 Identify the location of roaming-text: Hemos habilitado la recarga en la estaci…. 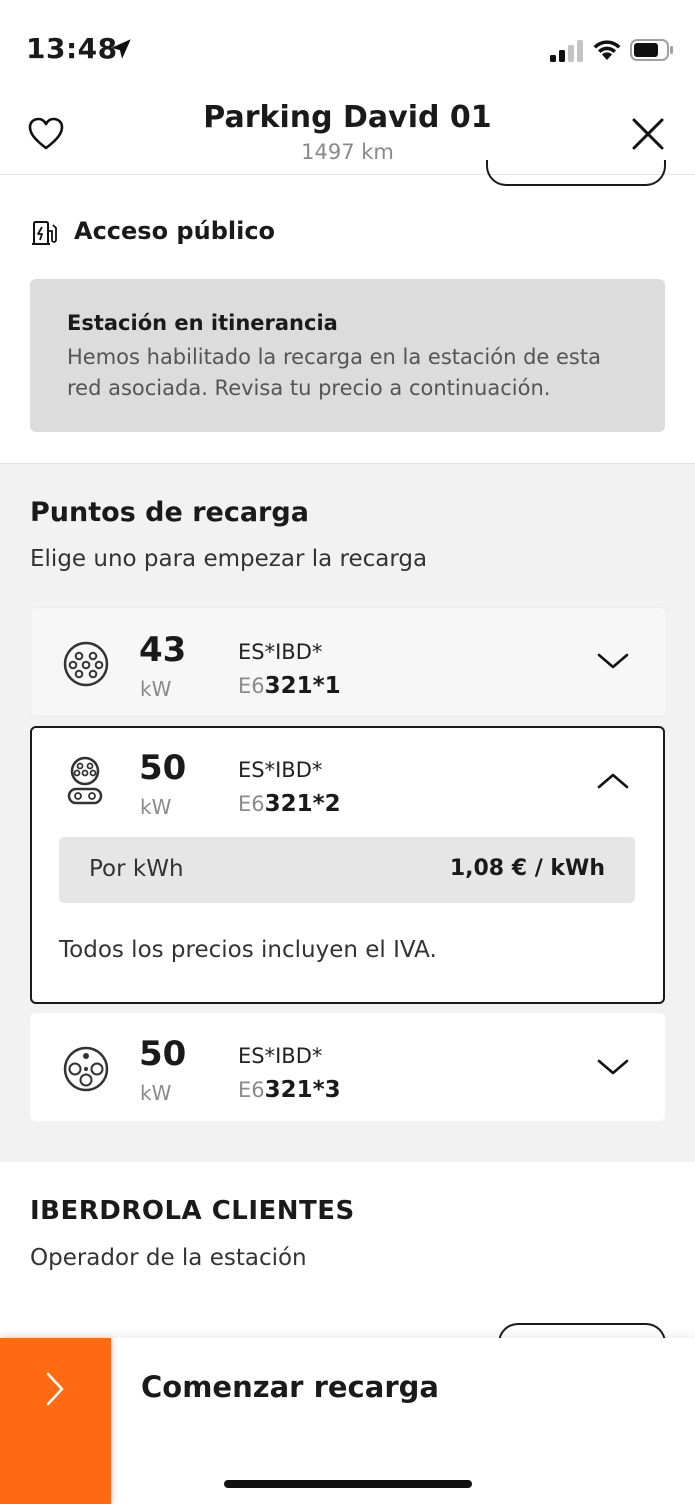
(334, 372).